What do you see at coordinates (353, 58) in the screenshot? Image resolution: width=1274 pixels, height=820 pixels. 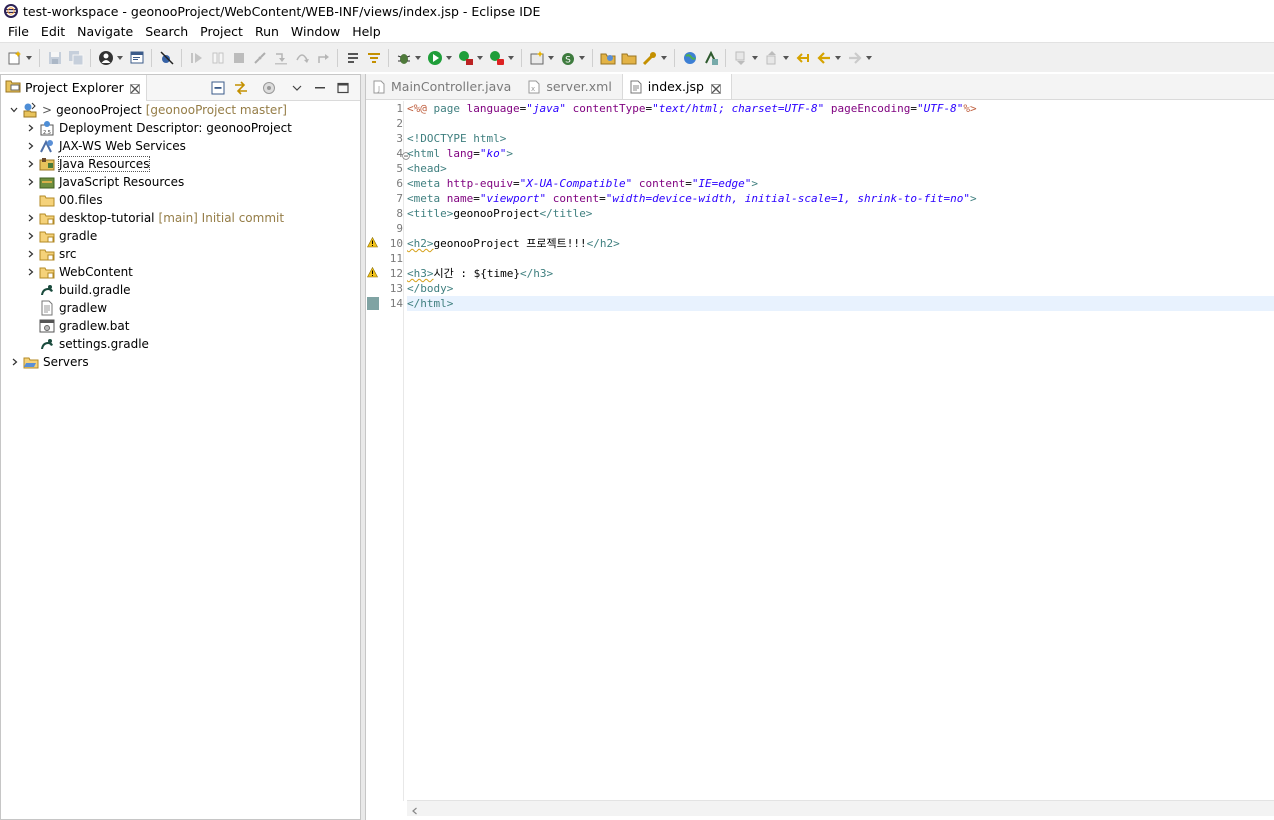 I see `drop-to-frame-icon` at bounding box center [353, 58].